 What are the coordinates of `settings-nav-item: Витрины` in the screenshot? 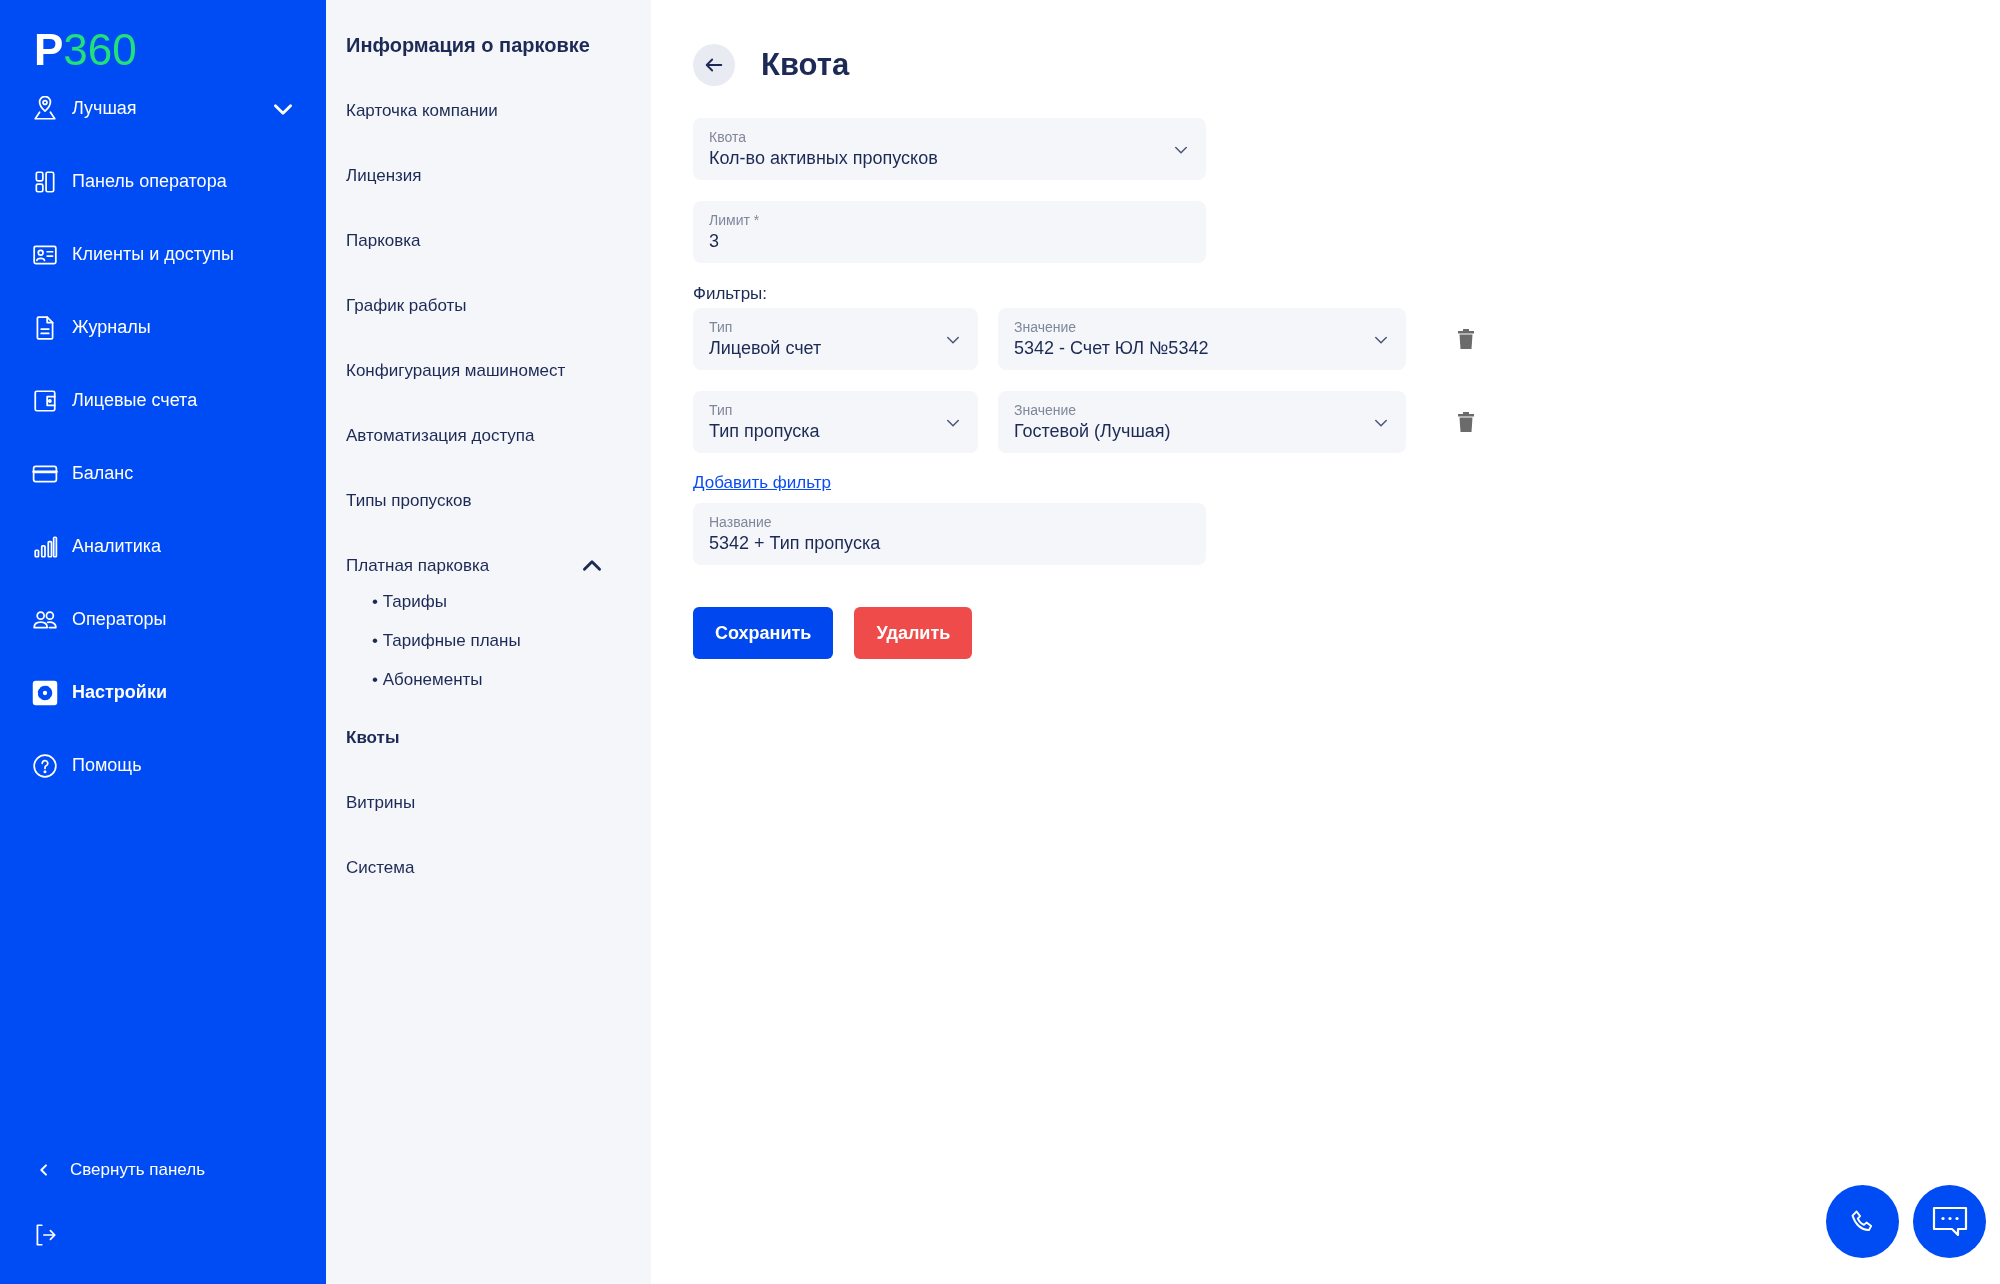 It's located at (488, 802).